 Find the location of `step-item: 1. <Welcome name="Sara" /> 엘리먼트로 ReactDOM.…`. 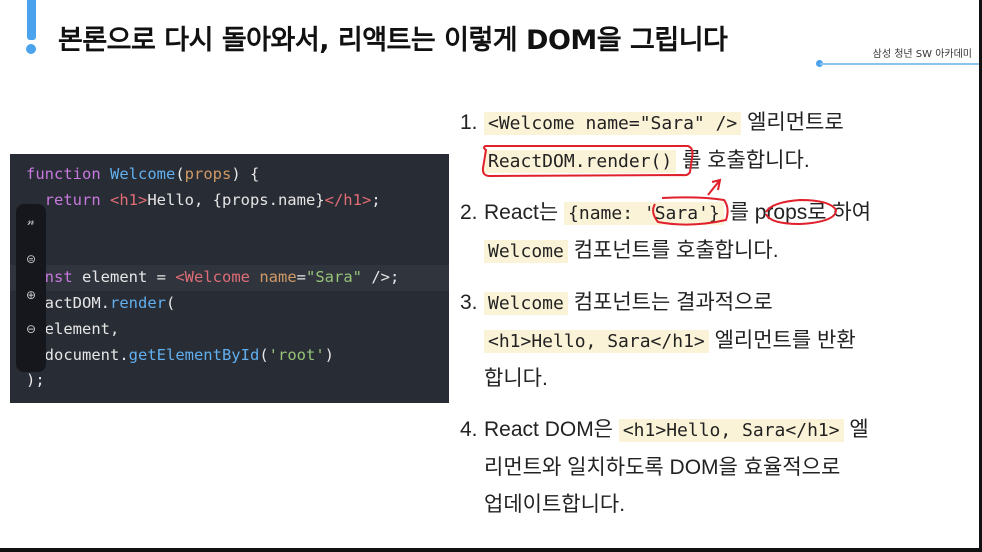

step-item: 1. <Welcome name="Sara" /> 엘리먼트로 ReactDOM.… is located at coordinates (690, 142).